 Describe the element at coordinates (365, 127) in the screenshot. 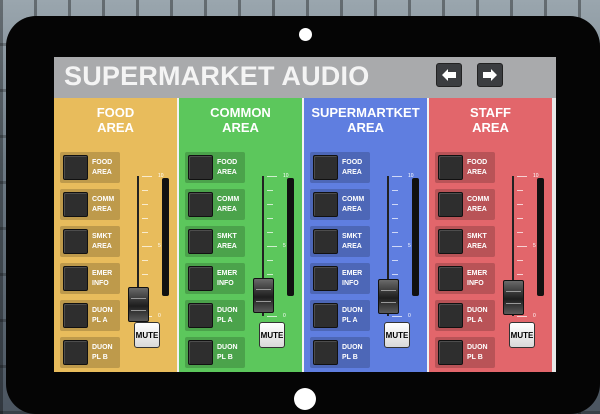

I see `zone-title-line2: AREA` at that location.